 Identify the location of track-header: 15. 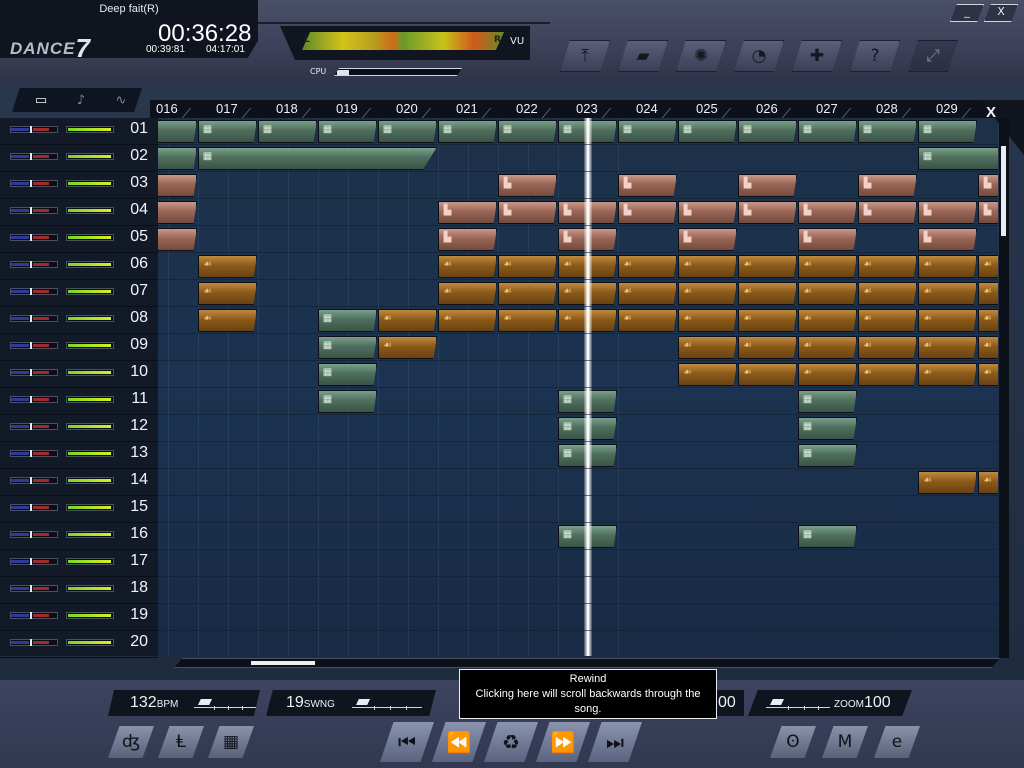
(79, 509).